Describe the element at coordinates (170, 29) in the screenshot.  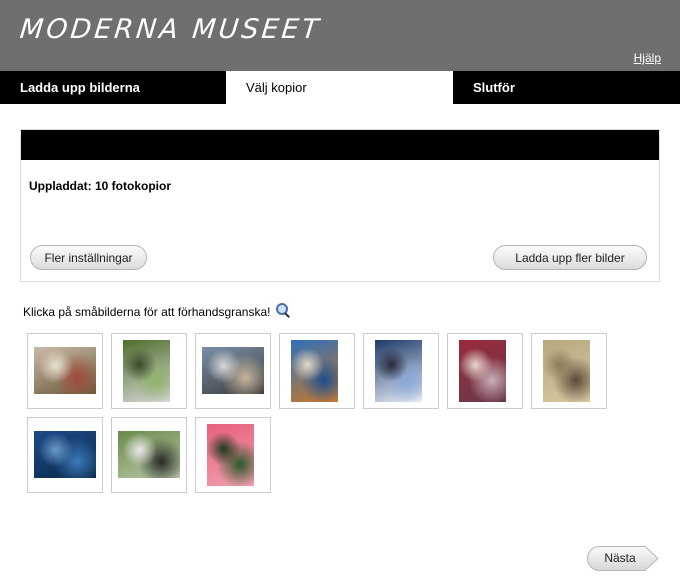
I see `logo: MODERNA MUSEET` at that location.